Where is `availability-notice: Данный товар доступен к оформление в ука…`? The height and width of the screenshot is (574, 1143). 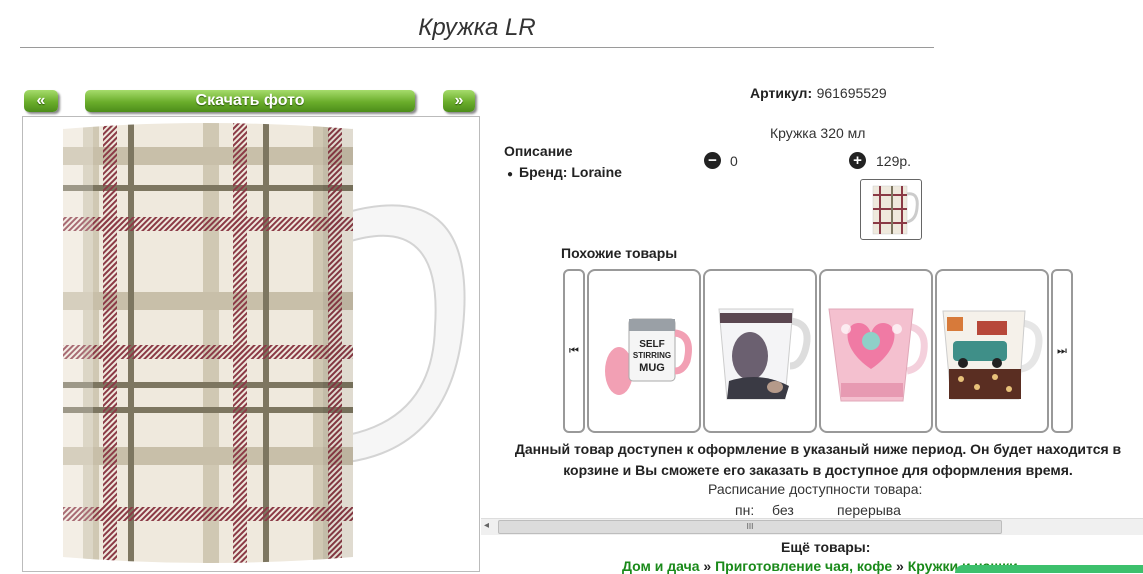 availability-notice: Данный товар доступен к оформление в ука… is located at coordinates (818, 459).